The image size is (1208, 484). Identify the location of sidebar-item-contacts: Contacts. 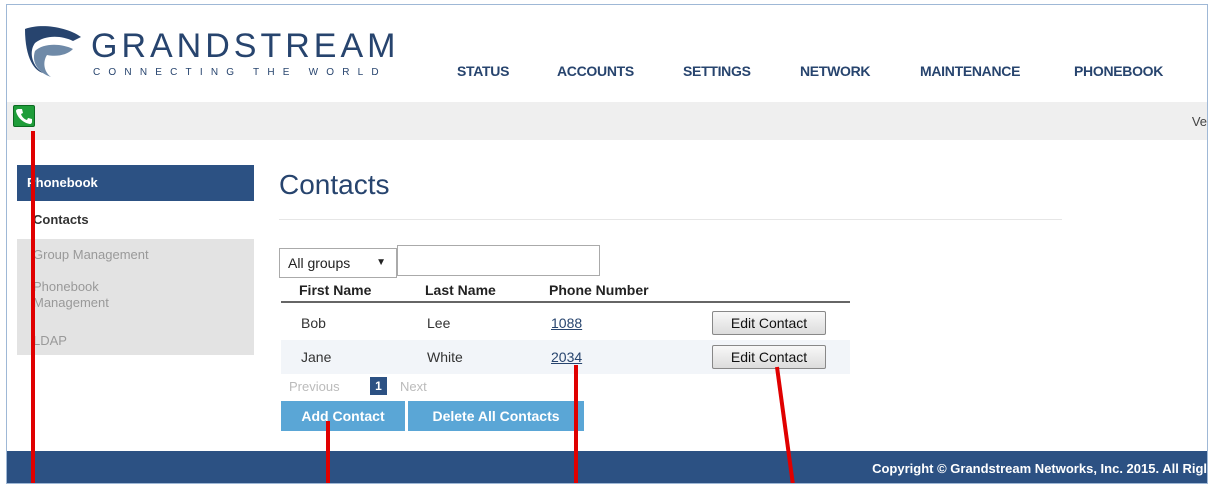
(135, 220).